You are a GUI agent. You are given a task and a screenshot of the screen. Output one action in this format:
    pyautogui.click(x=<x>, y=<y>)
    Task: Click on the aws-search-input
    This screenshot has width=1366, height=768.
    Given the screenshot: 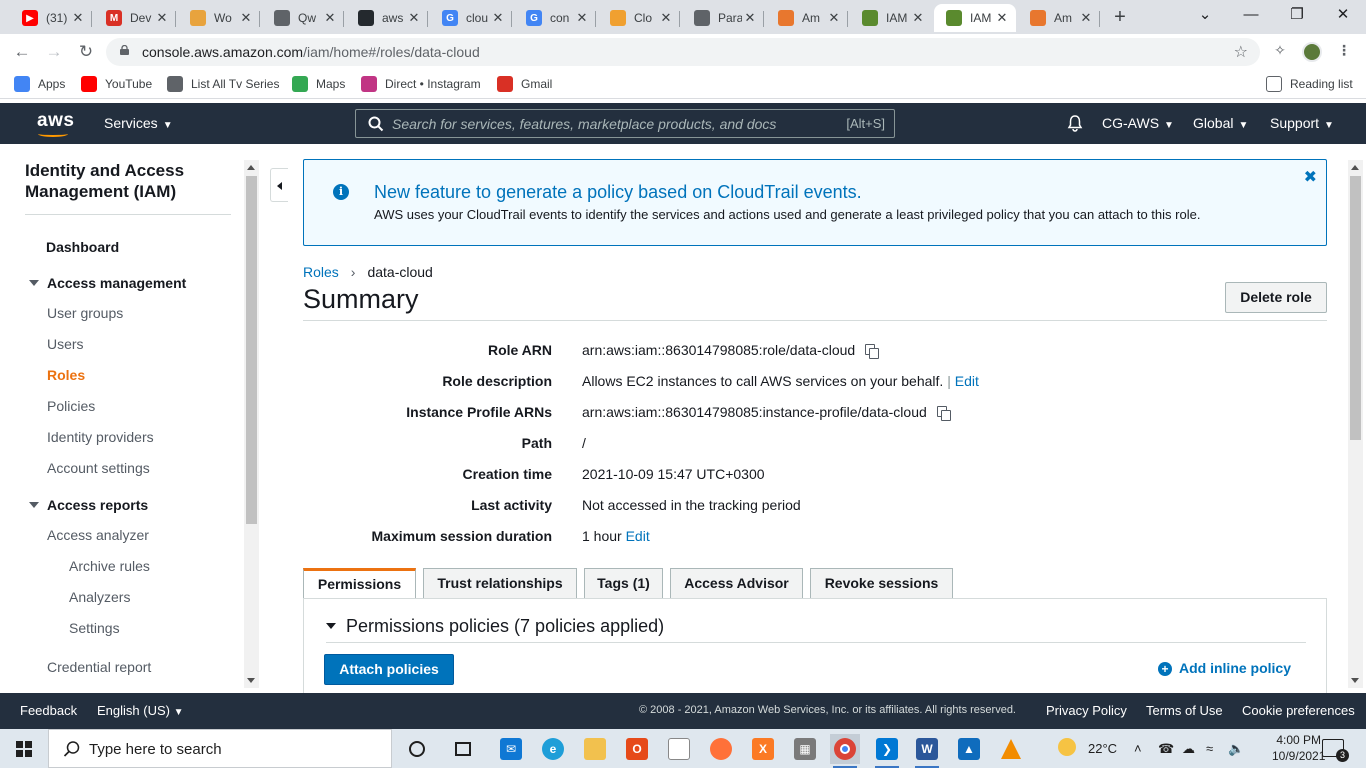 What is the action you would take?
    pyautogui.click(x=612, y=124)
    